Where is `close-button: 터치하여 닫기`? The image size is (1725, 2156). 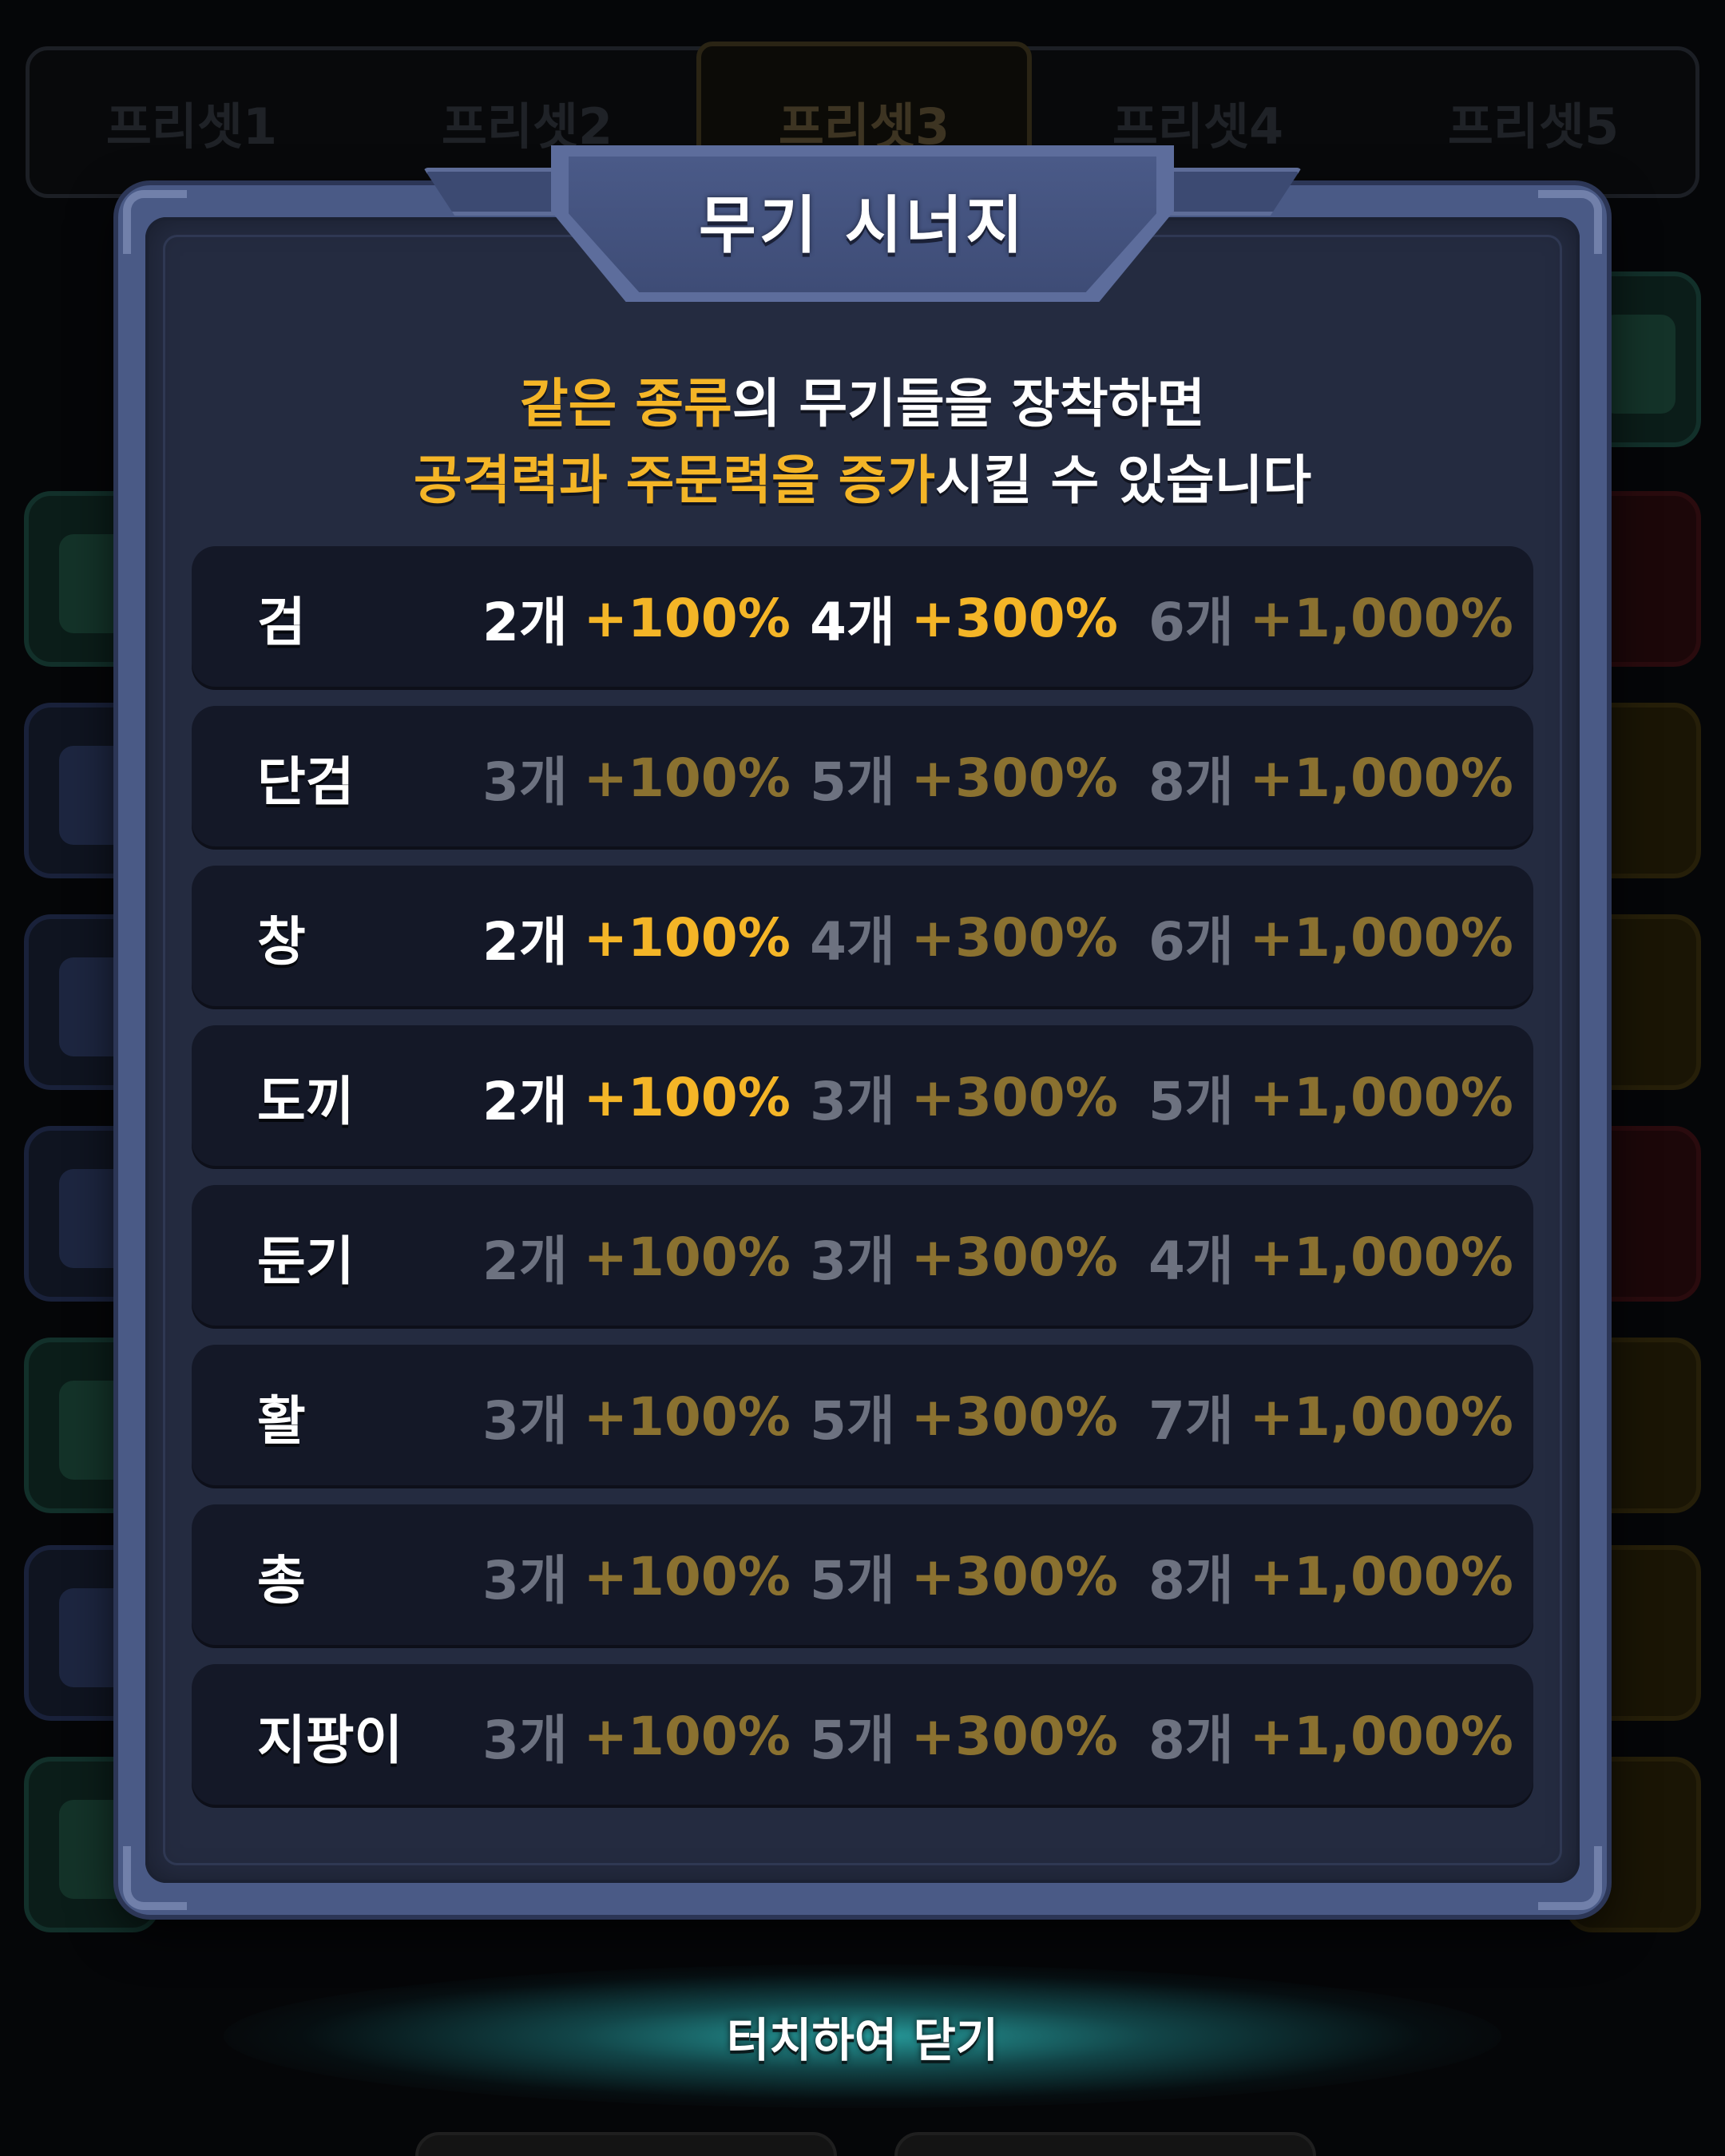 close-button: 터치하여 닫기 is located at coordinates (862, 2036).